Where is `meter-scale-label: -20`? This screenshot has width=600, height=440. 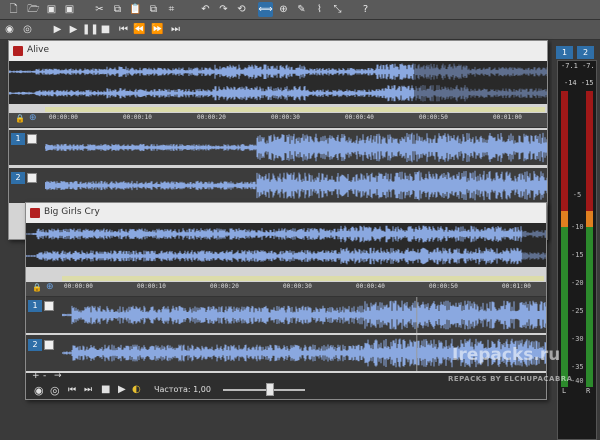
meter-scale-label: -20 is located at coordinates (577, 283).